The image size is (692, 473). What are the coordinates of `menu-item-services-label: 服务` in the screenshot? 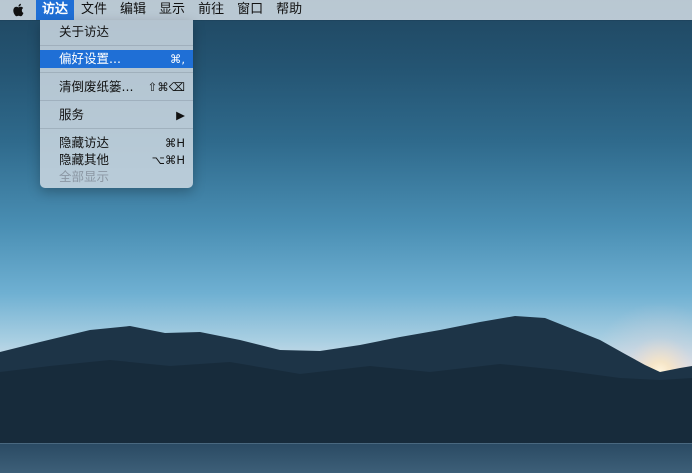 It's located at (72, 114).